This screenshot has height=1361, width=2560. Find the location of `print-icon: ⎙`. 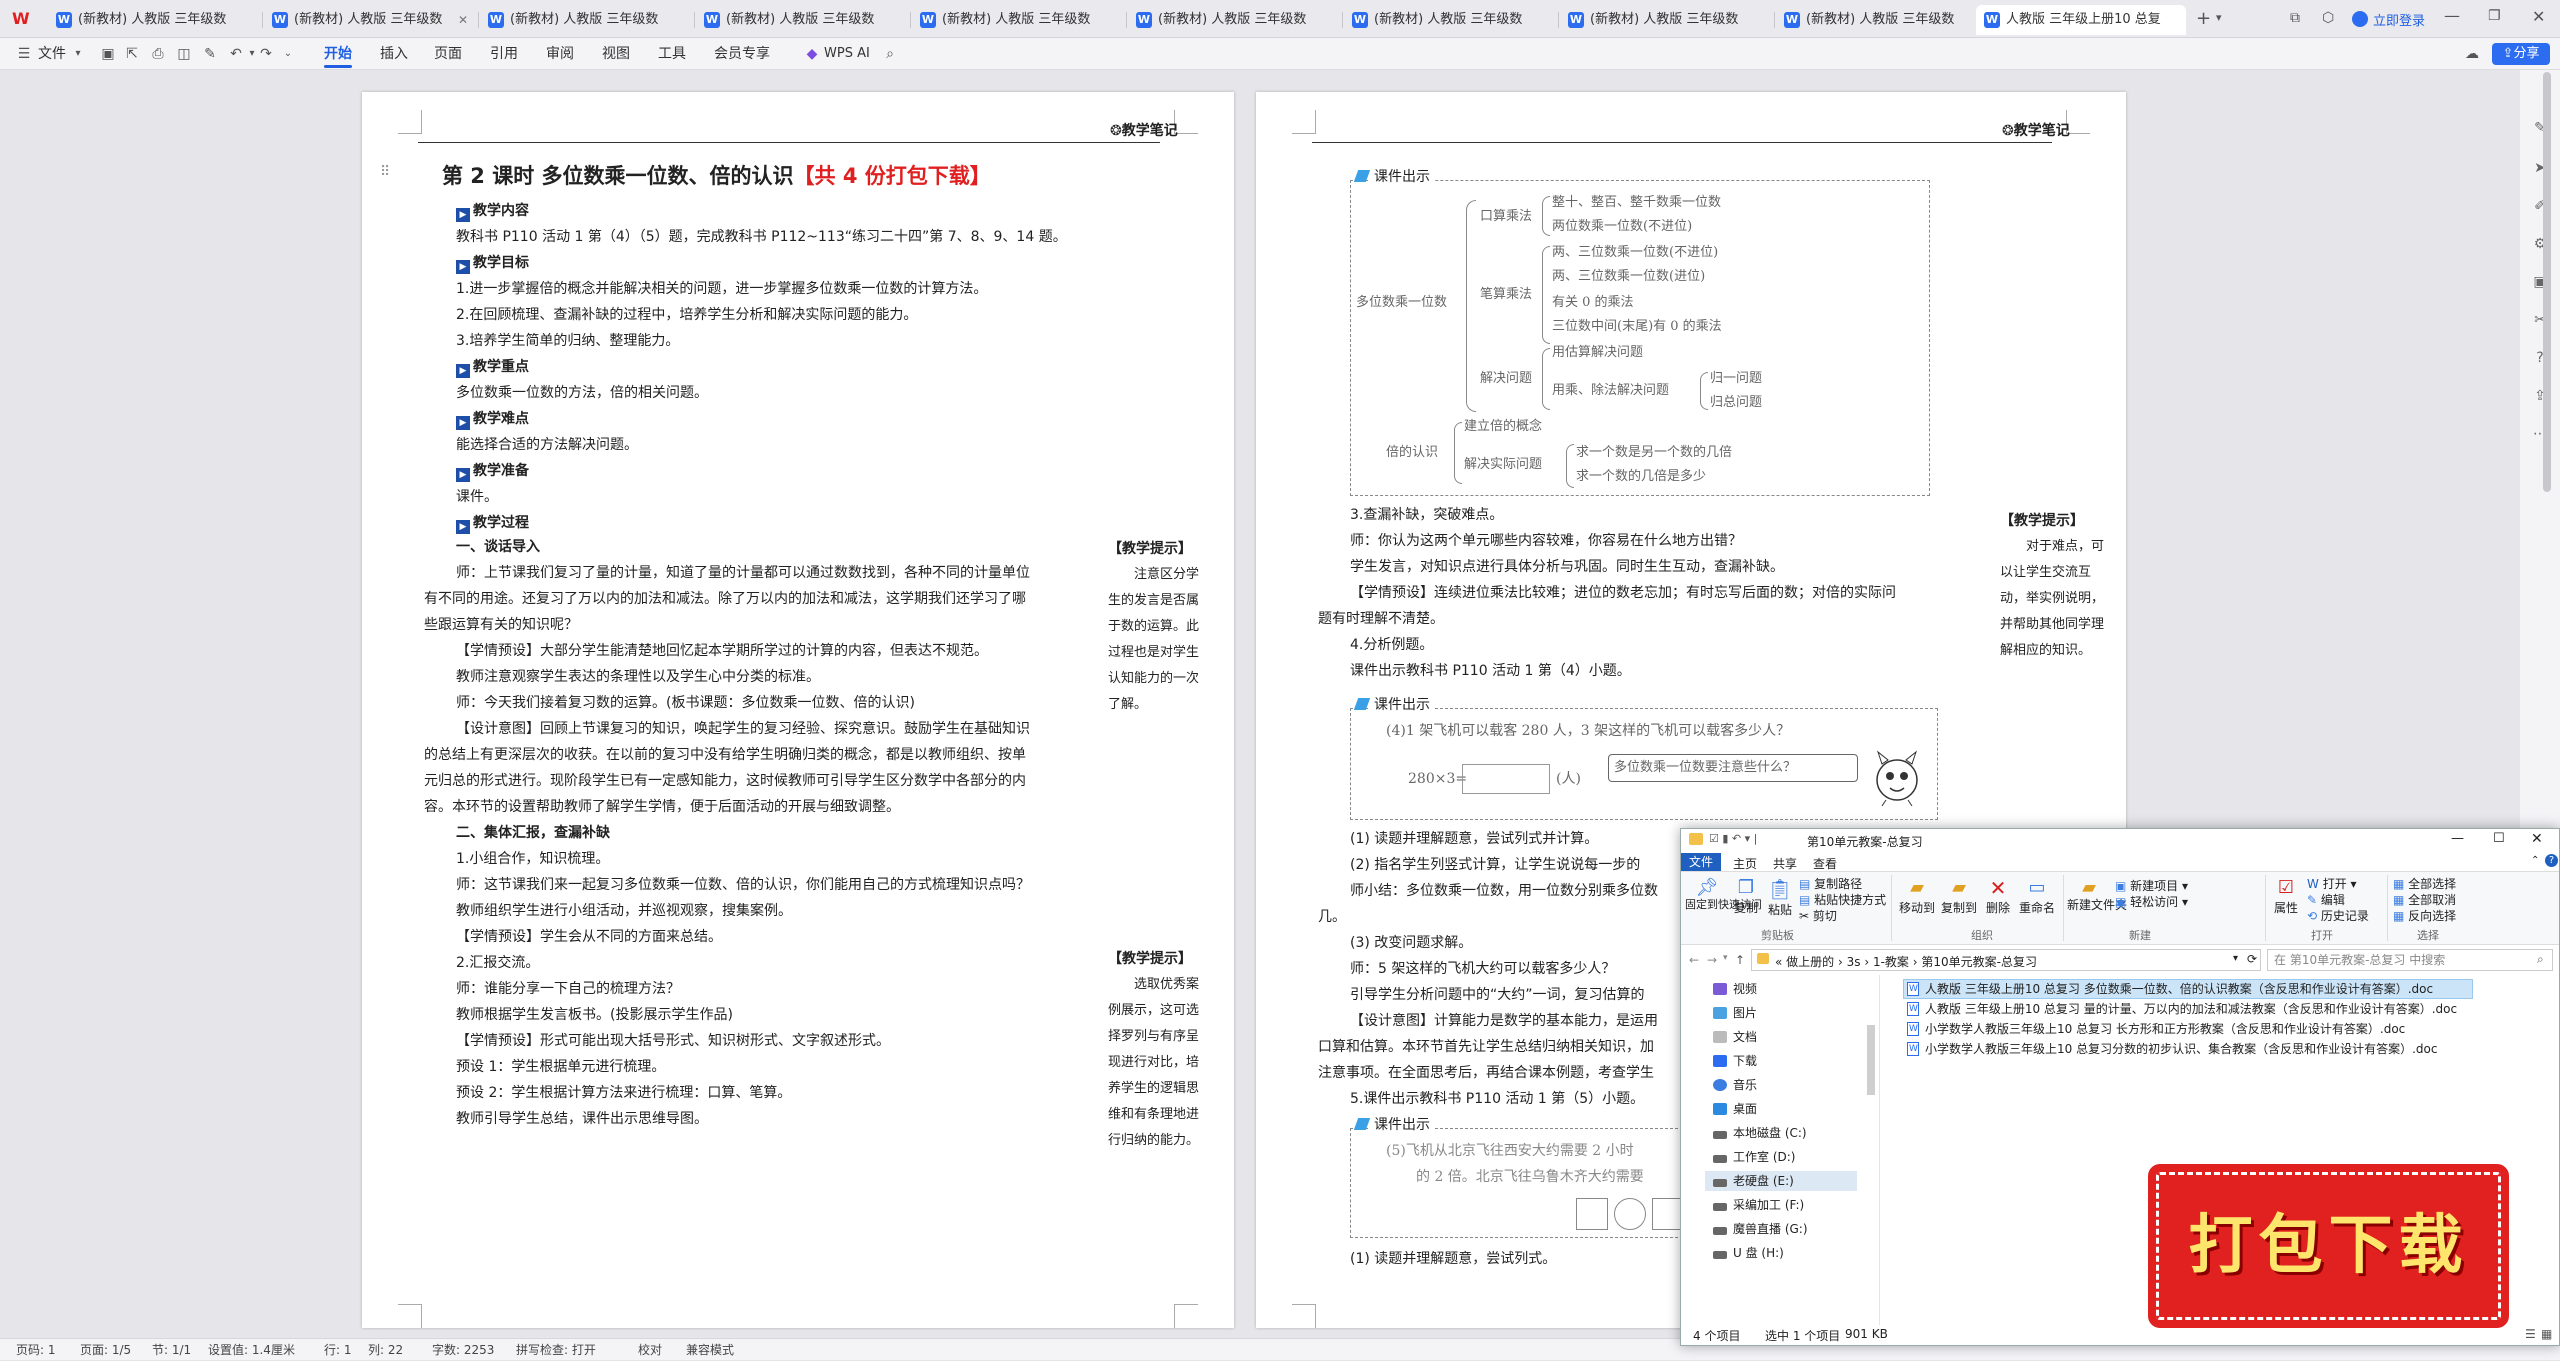

print-icon: ⎙ is located at coordinates (158, 54).